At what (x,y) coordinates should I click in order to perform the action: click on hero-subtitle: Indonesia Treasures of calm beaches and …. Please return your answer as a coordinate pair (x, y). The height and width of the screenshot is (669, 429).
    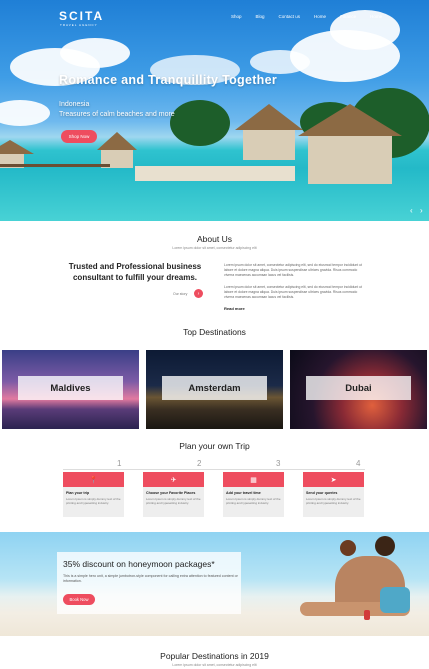
    Looking at the image, I should click on (117, 110).